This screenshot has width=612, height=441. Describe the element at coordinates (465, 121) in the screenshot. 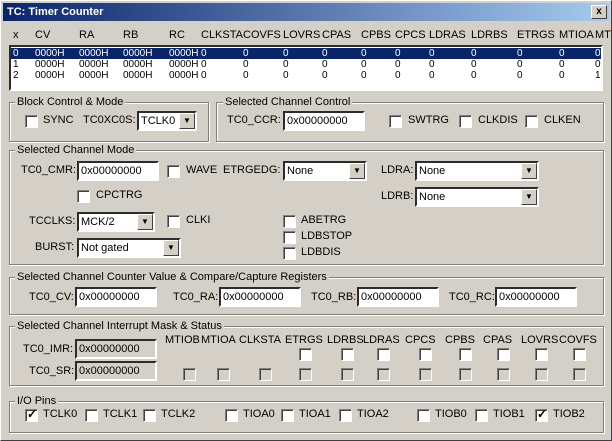

I see `clkdis-checkbox` at that location.